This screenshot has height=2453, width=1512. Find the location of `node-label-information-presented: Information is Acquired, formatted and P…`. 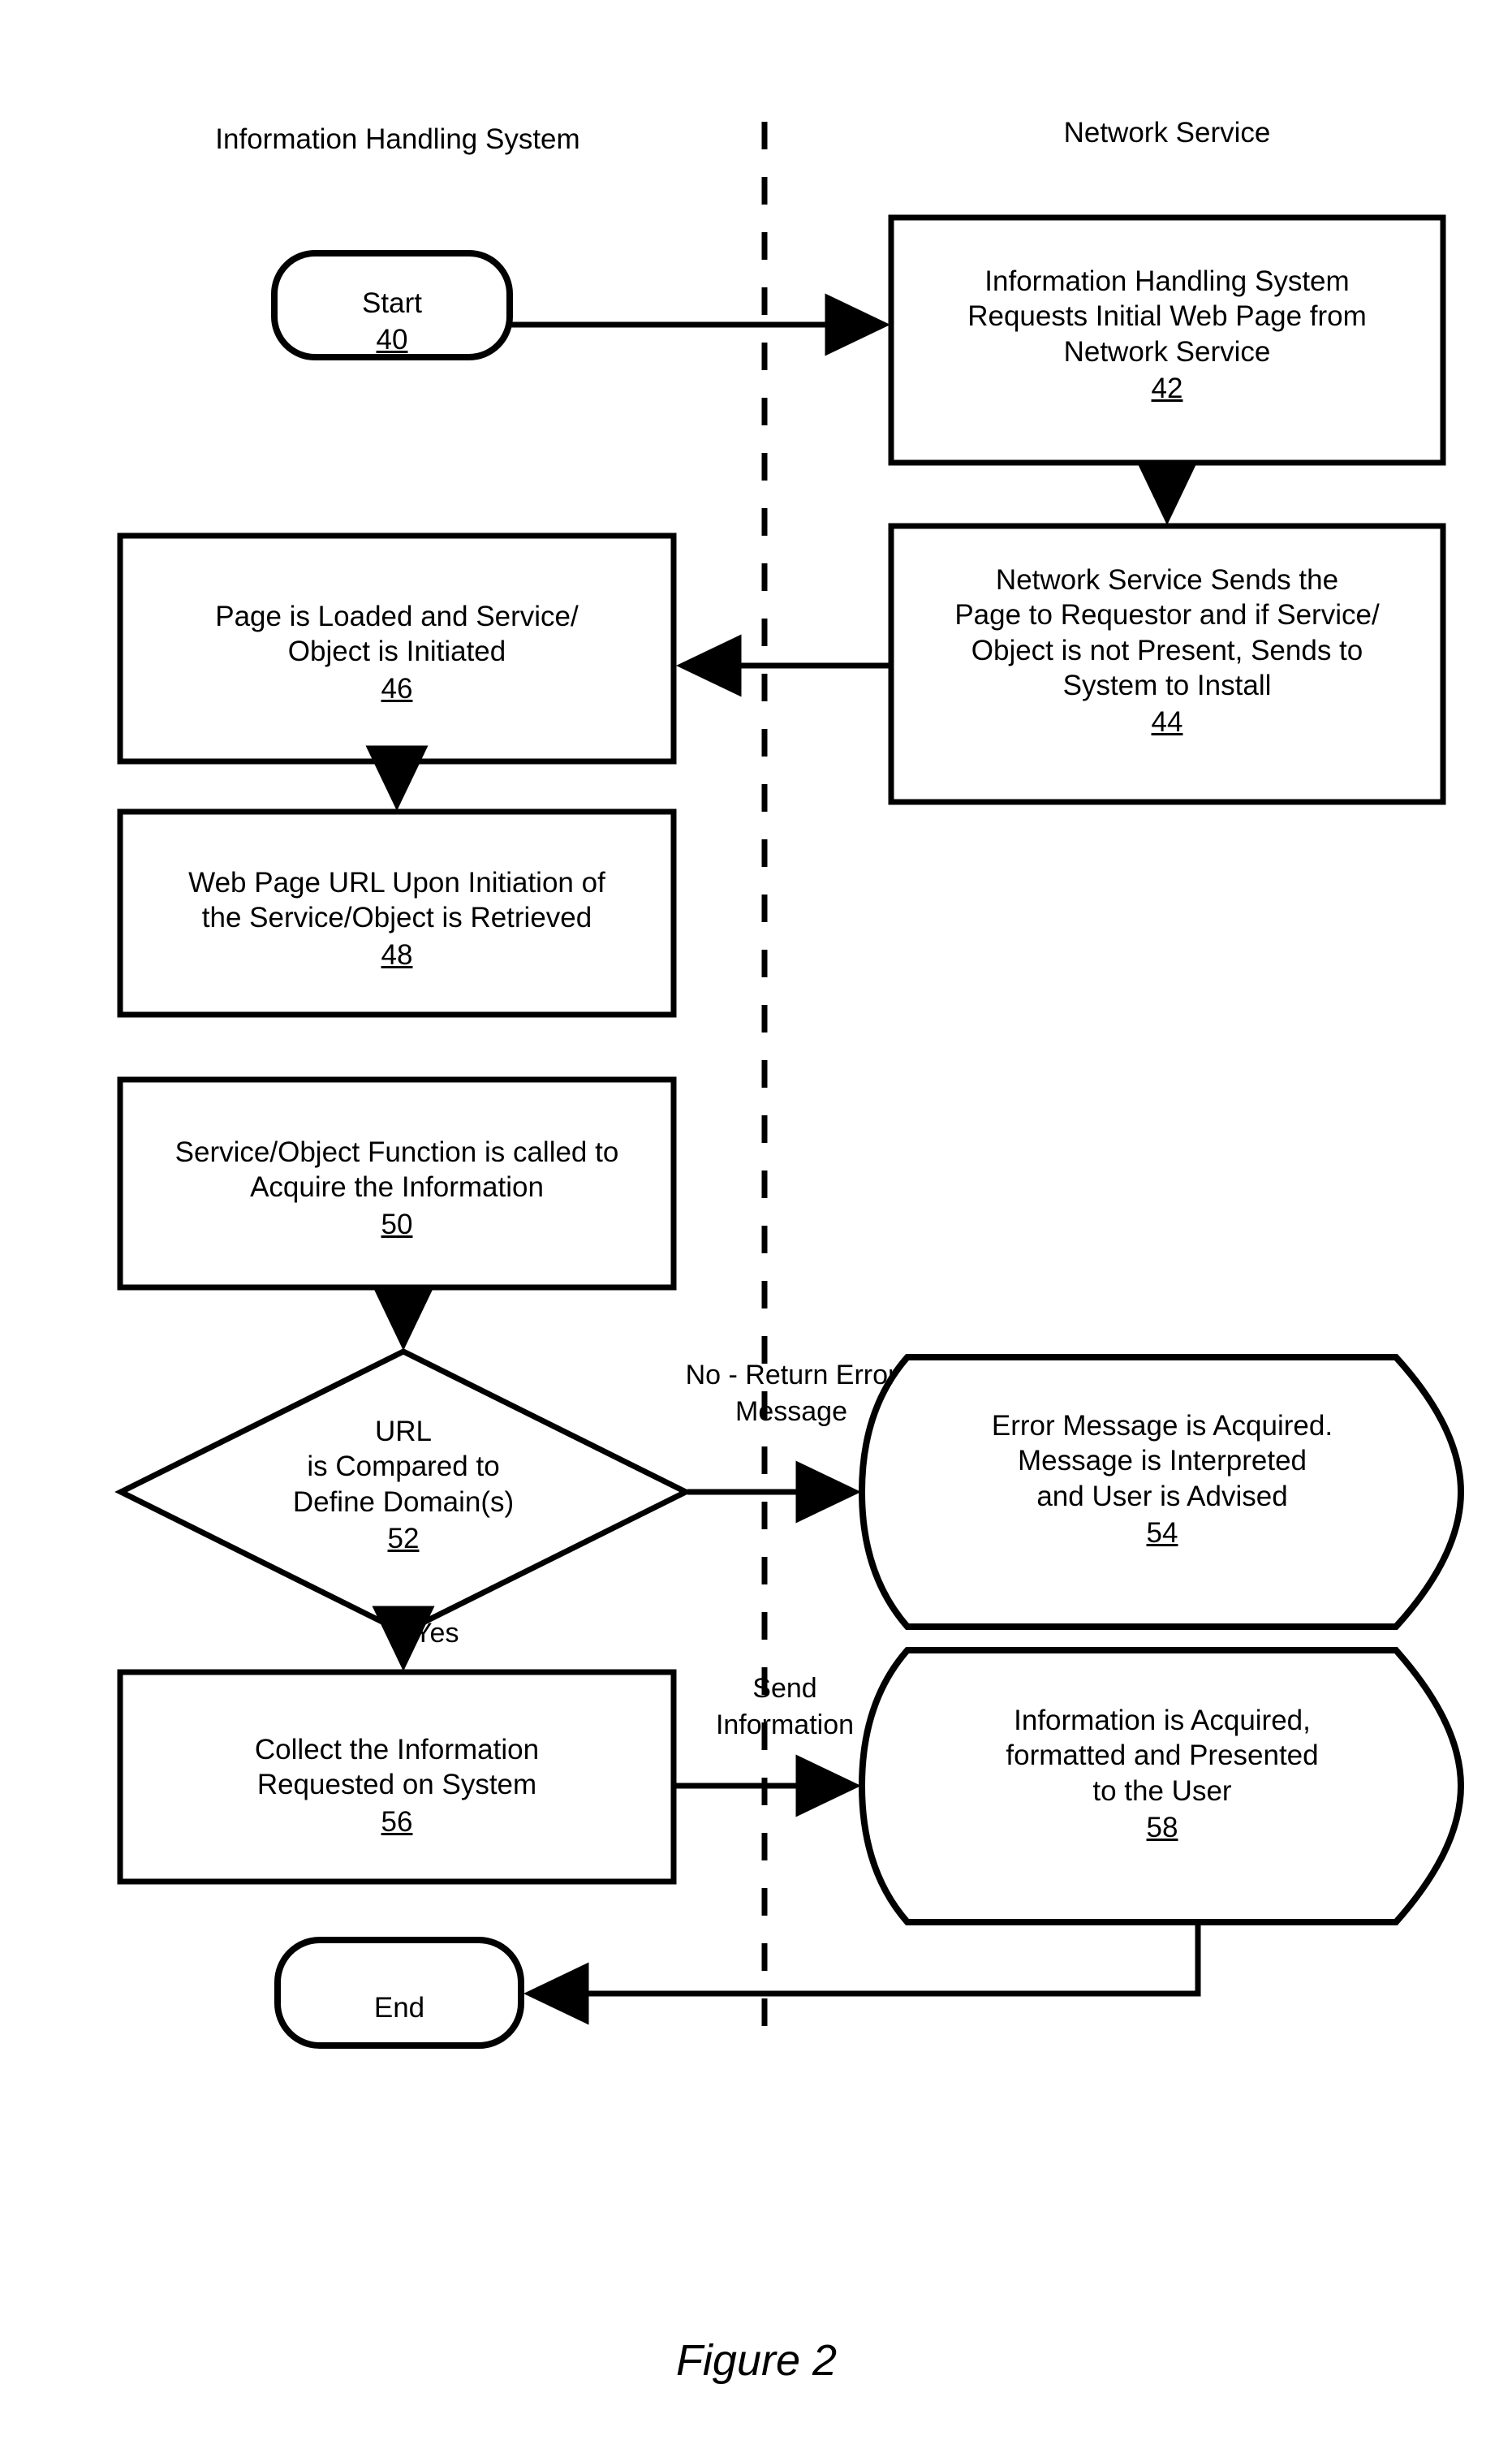

node-label-information-presented: Information is Acquired, formatted and P… is located at coordinates (1162, 1774).